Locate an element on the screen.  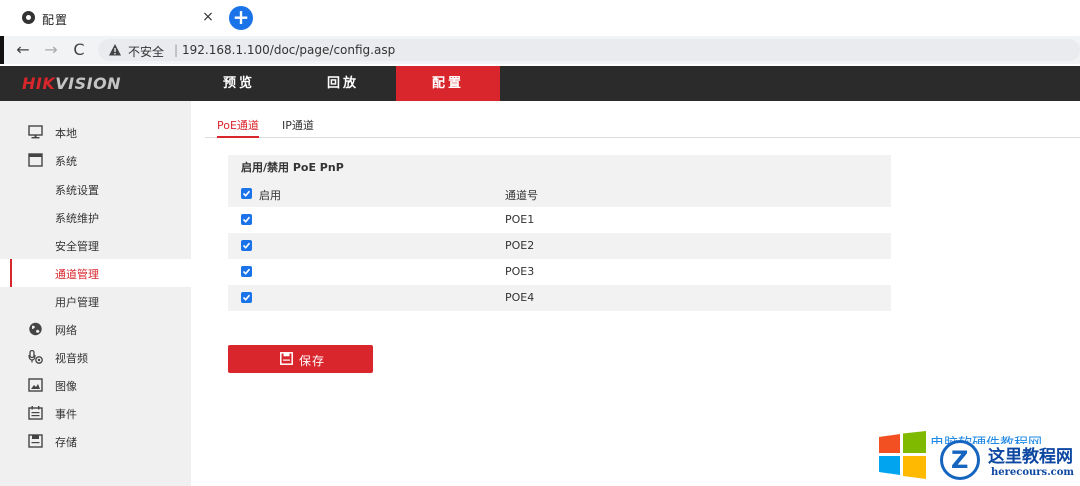
watermark: 电脑软硬件教程网 Z 这里教程网 herecours.com is located at coordinates (977, 456).